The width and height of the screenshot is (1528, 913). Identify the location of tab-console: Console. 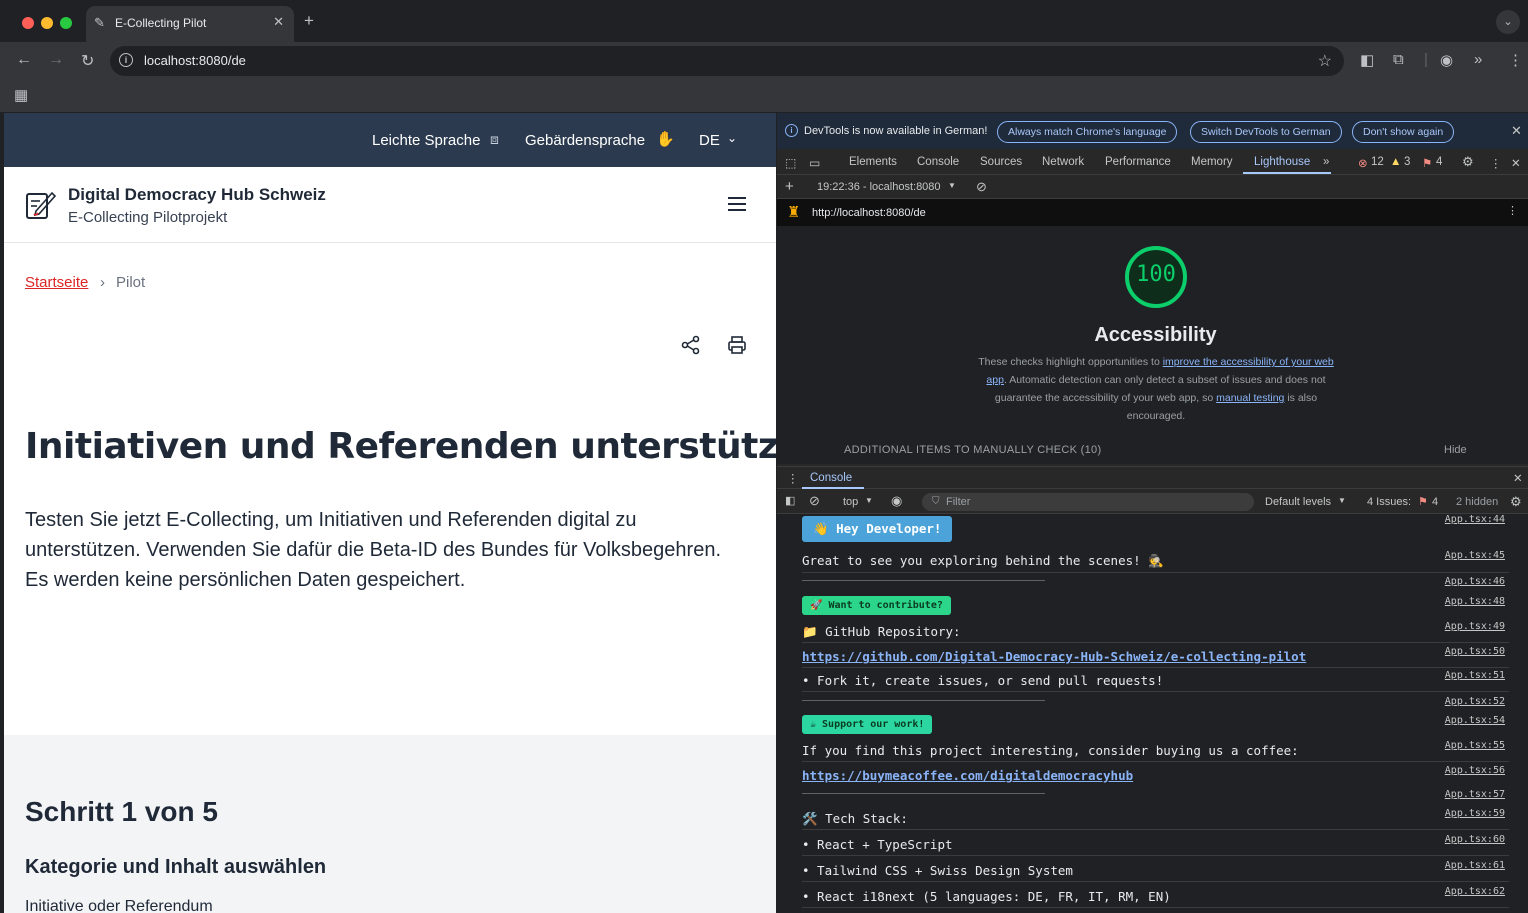
(938, 162).